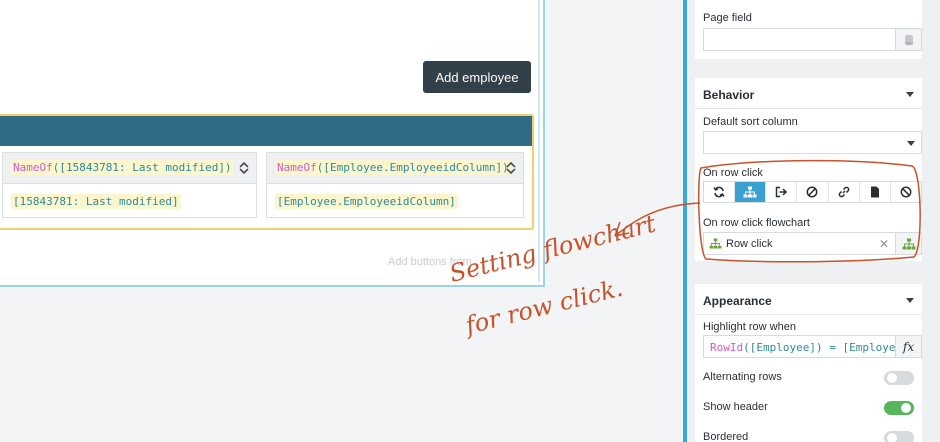 This screenshot has width=940, height=442. Describe the element at coordinates (720, 192) in the screenshot. I see `refresh-icon` at that location.